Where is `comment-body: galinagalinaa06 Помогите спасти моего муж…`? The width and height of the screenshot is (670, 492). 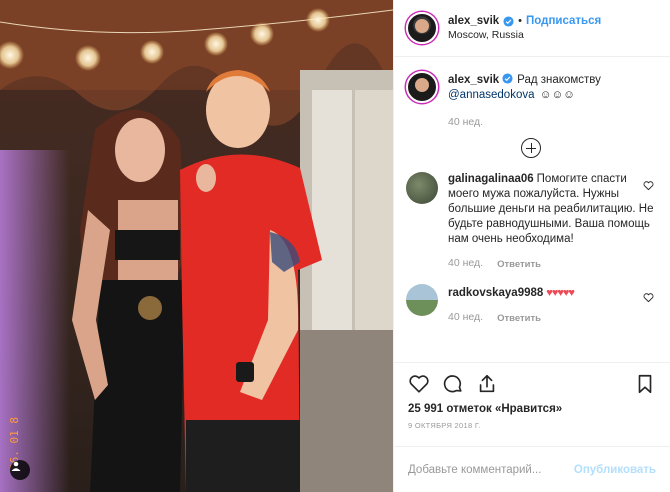 comment-body: galinagalinaa06 Помогите спасти моего муж… is located at coordinates (552, 222).